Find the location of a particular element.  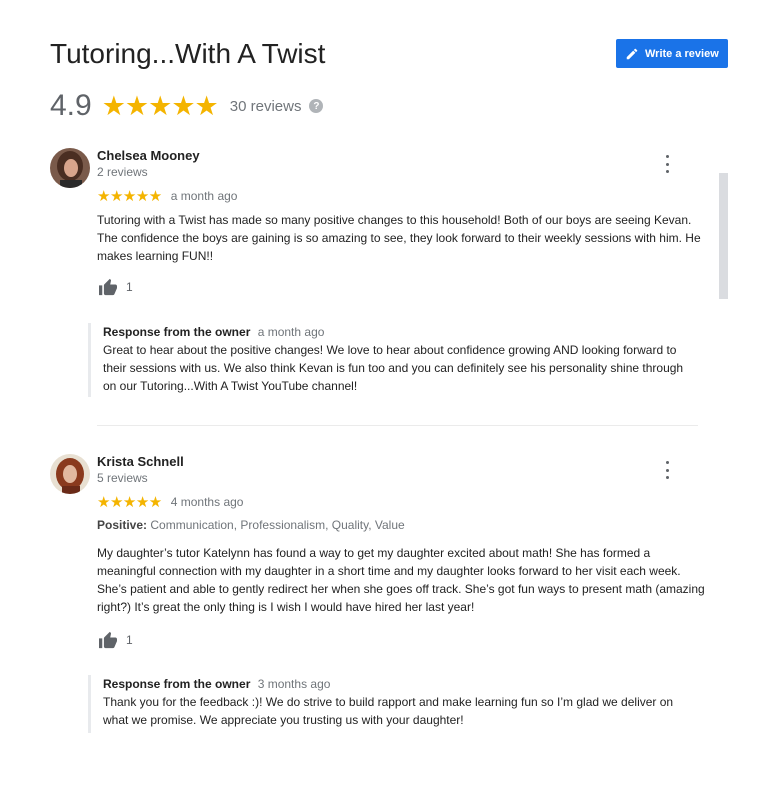

review-count: 30 reviews is located at coordinates (266, 106).